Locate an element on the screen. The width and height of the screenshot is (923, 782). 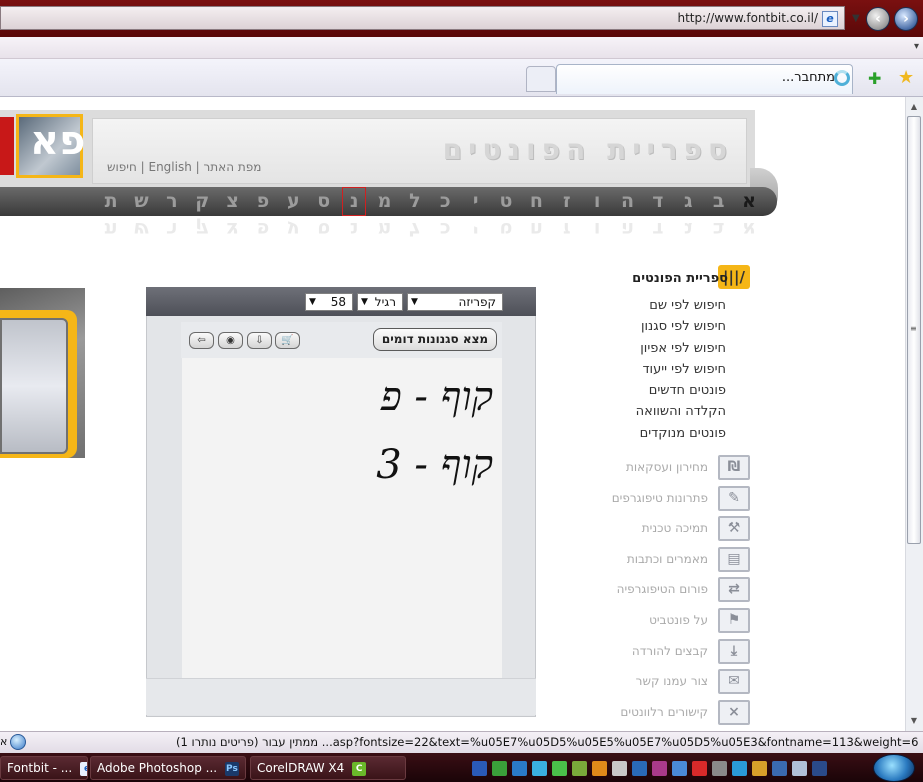
alphabet-letter-reflection: י is located at coordinates (475, 229).